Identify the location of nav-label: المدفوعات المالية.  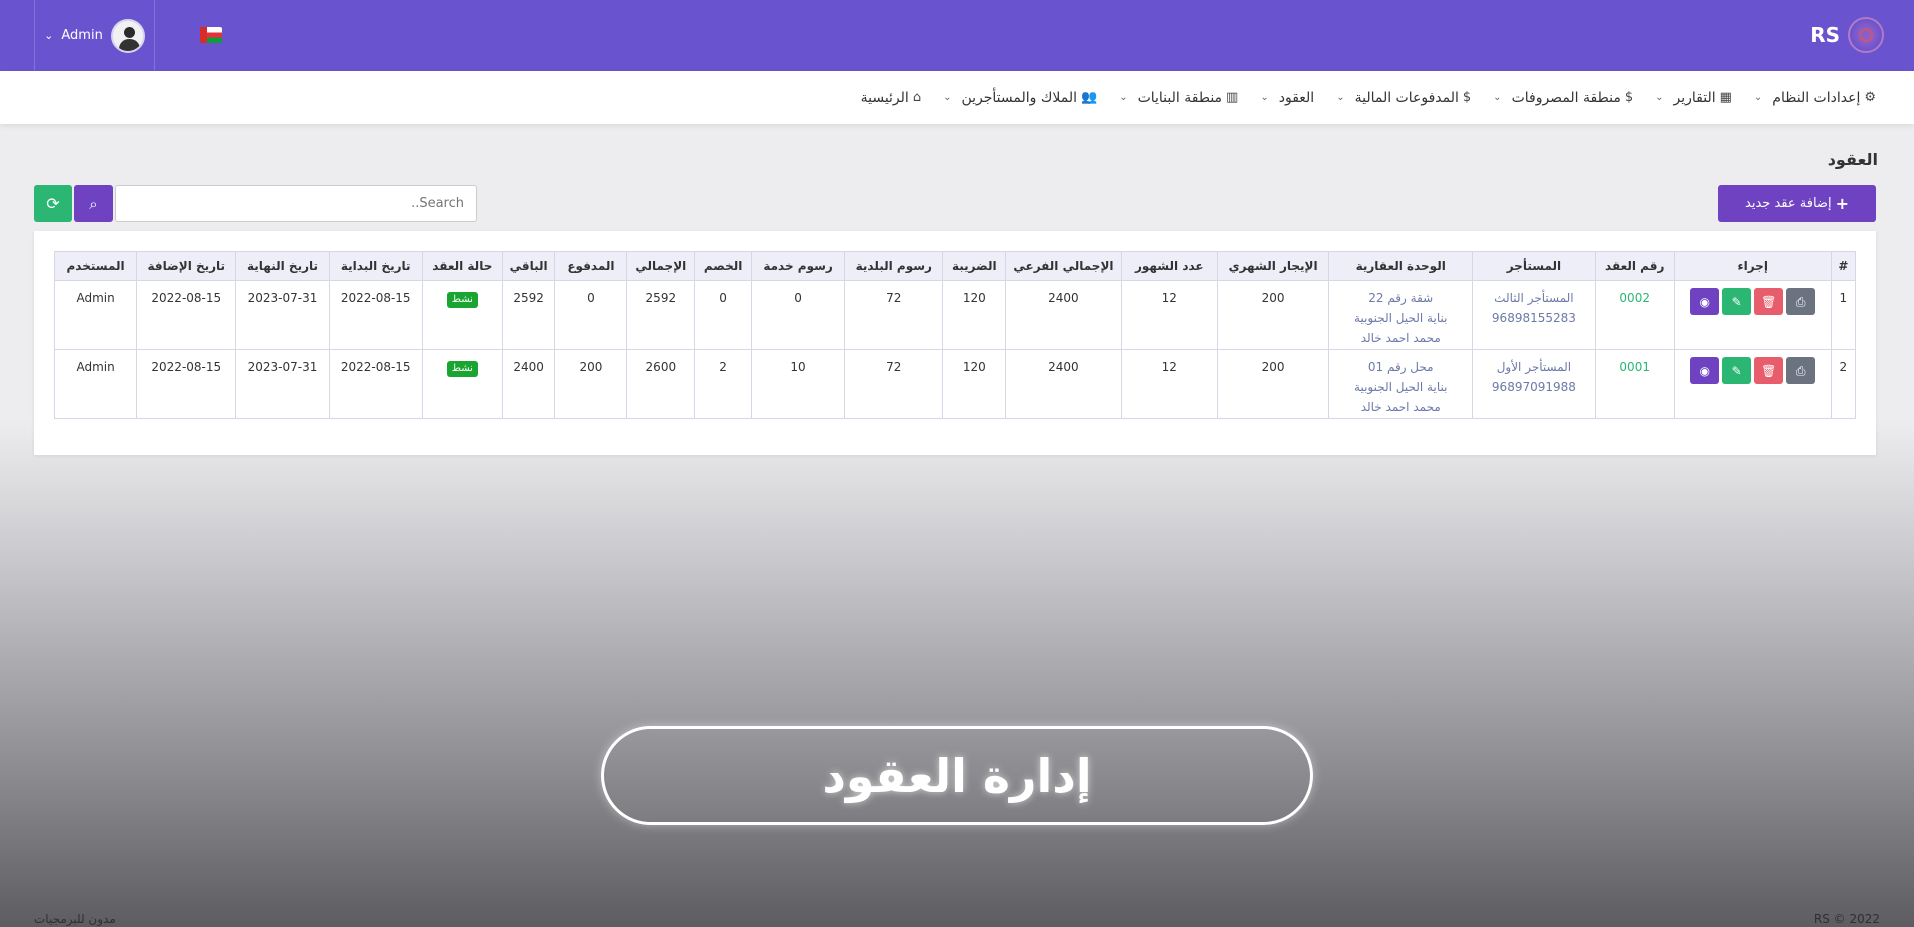
(1406, 97).